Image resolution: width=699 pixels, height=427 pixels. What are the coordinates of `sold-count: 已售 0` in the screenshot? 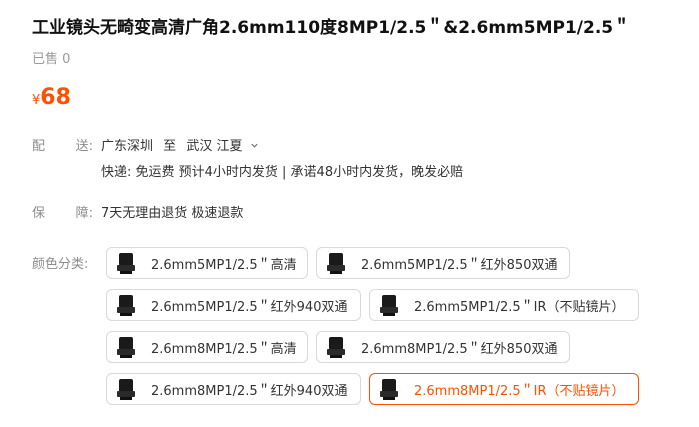 It's located at (51, 59).